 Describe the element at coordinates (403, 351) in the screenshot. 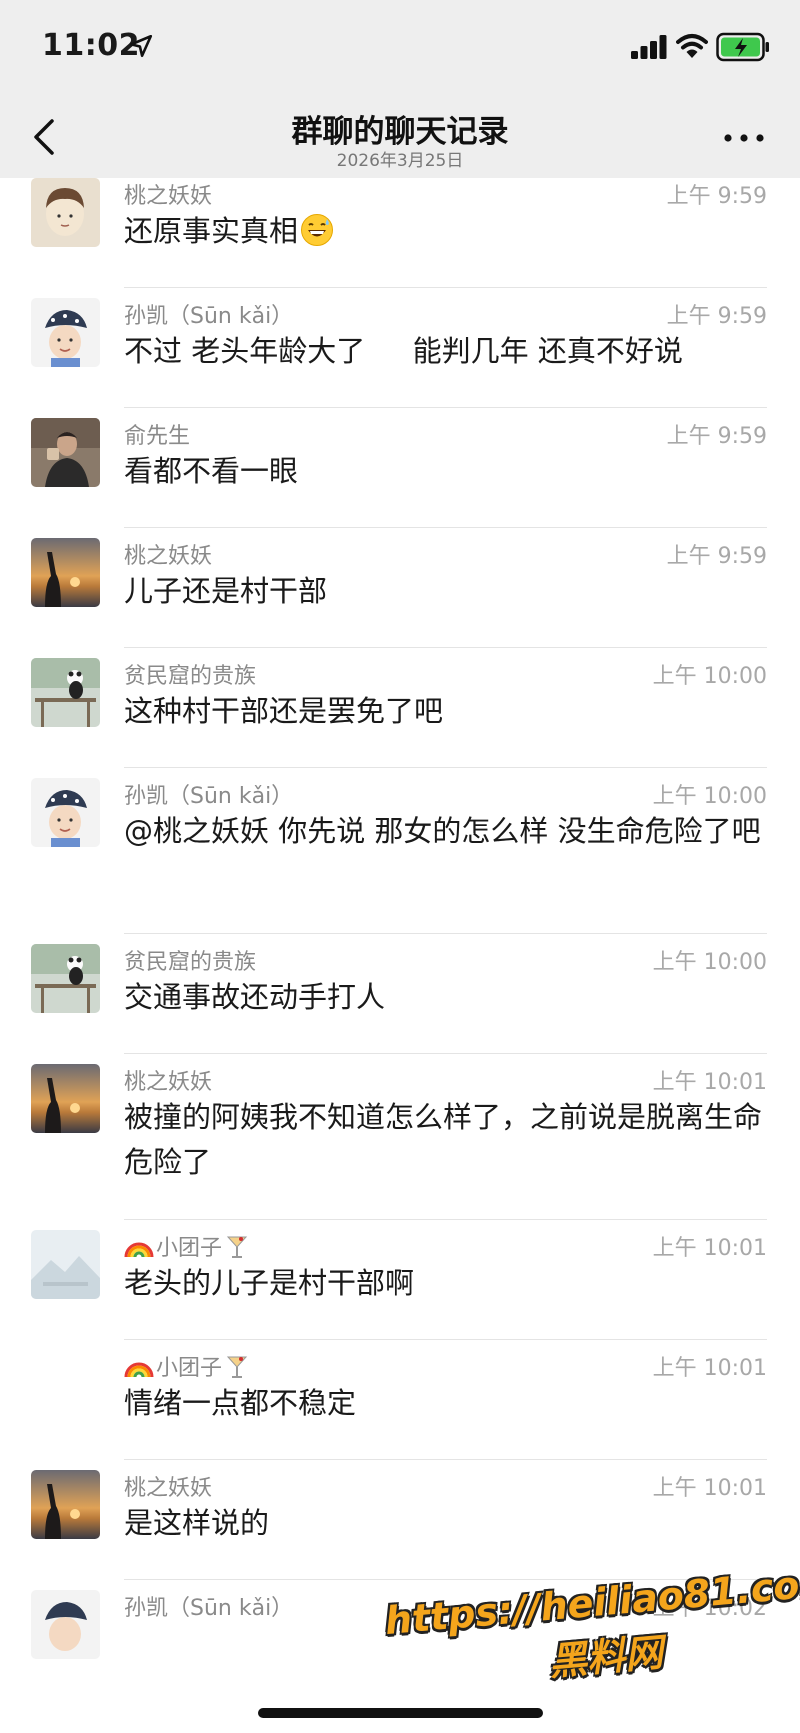

I see `message-text: 不过 老头年龄大了 能判几年 还真不好说` at that location.